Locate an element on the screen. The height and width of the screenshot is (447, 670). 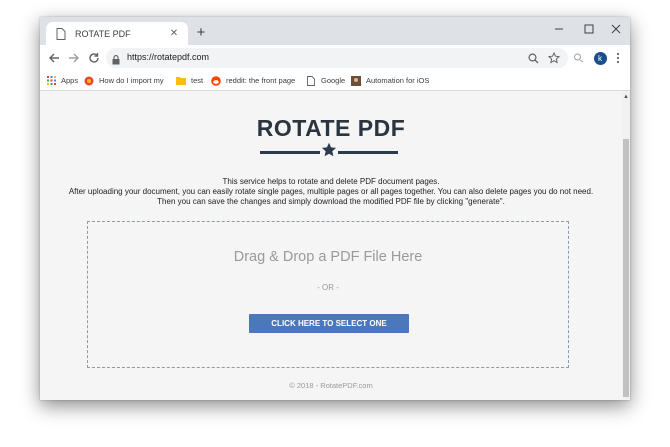
maximize-button is located at coordinates (589, 29).